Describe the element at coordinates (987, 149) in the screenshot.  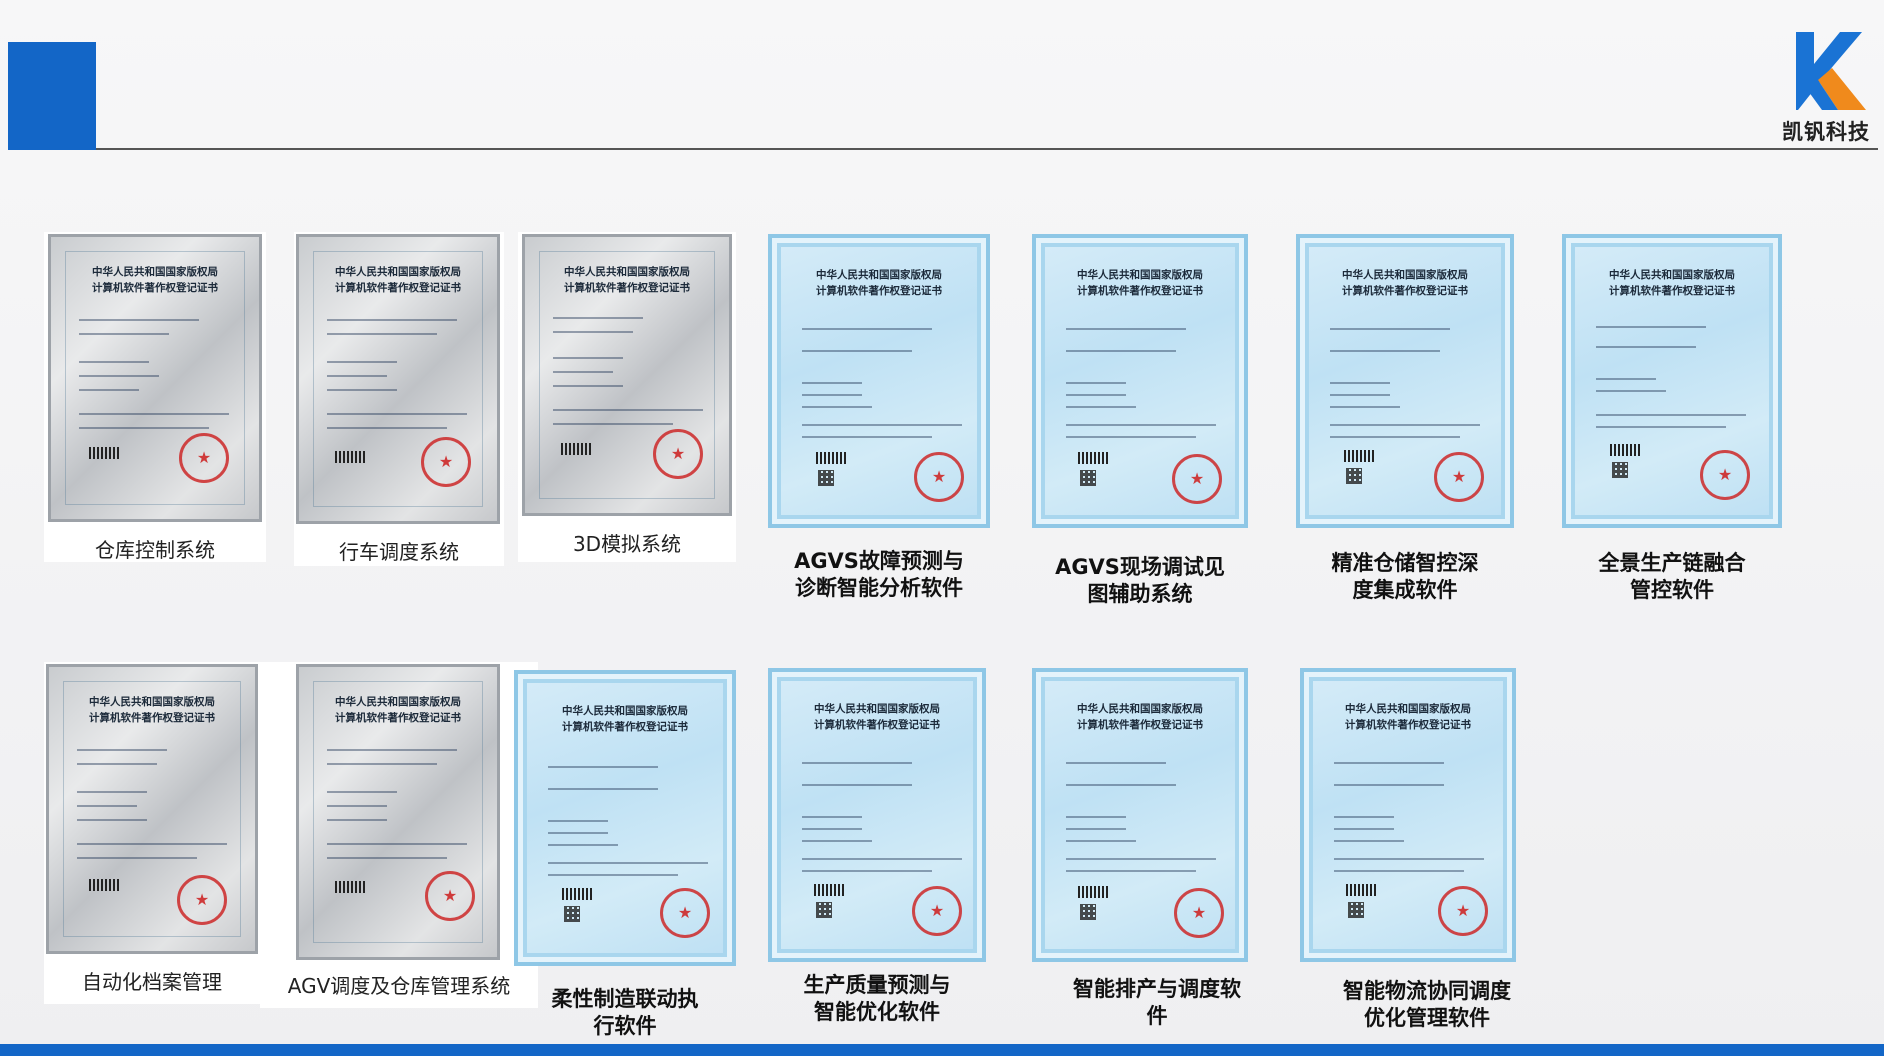
I see `header-divider` at that location.